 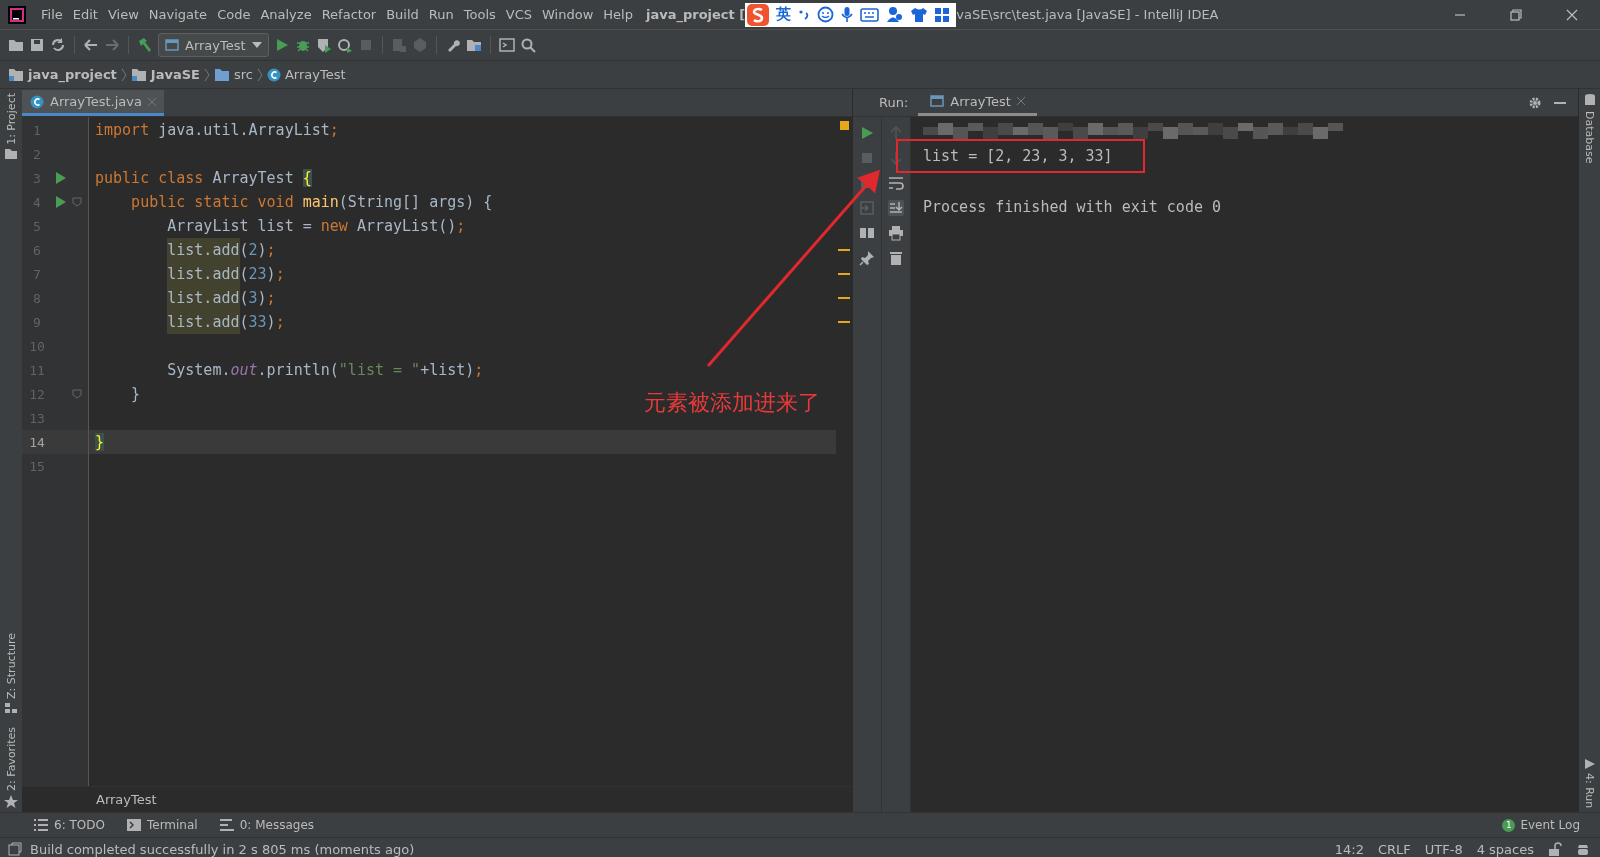 I want to click on run-config-label: ArrayTest, so click(x=215, y=45).